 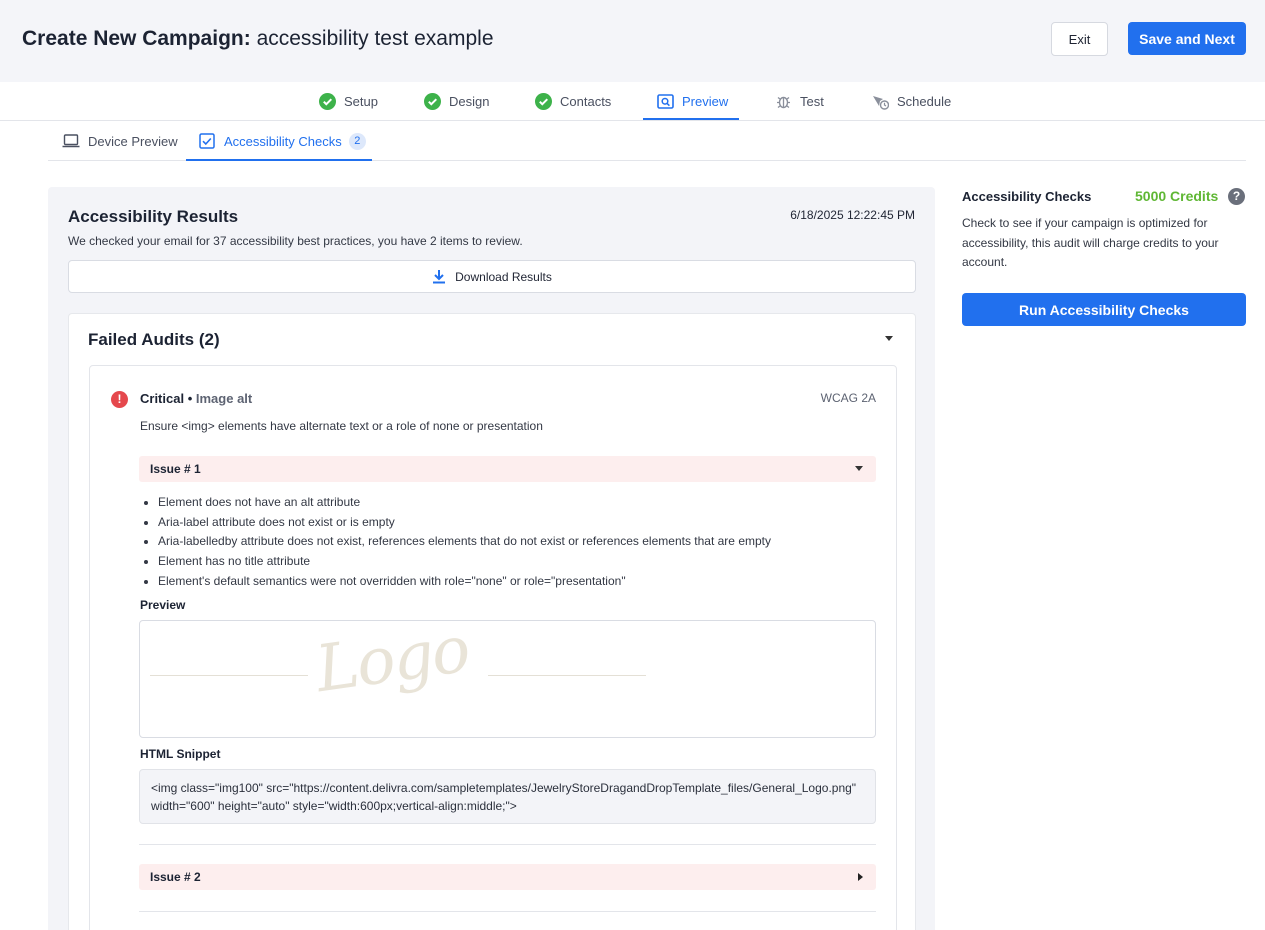 I want to click on issue-label: Issue # 2, so click(x=175, y=877).